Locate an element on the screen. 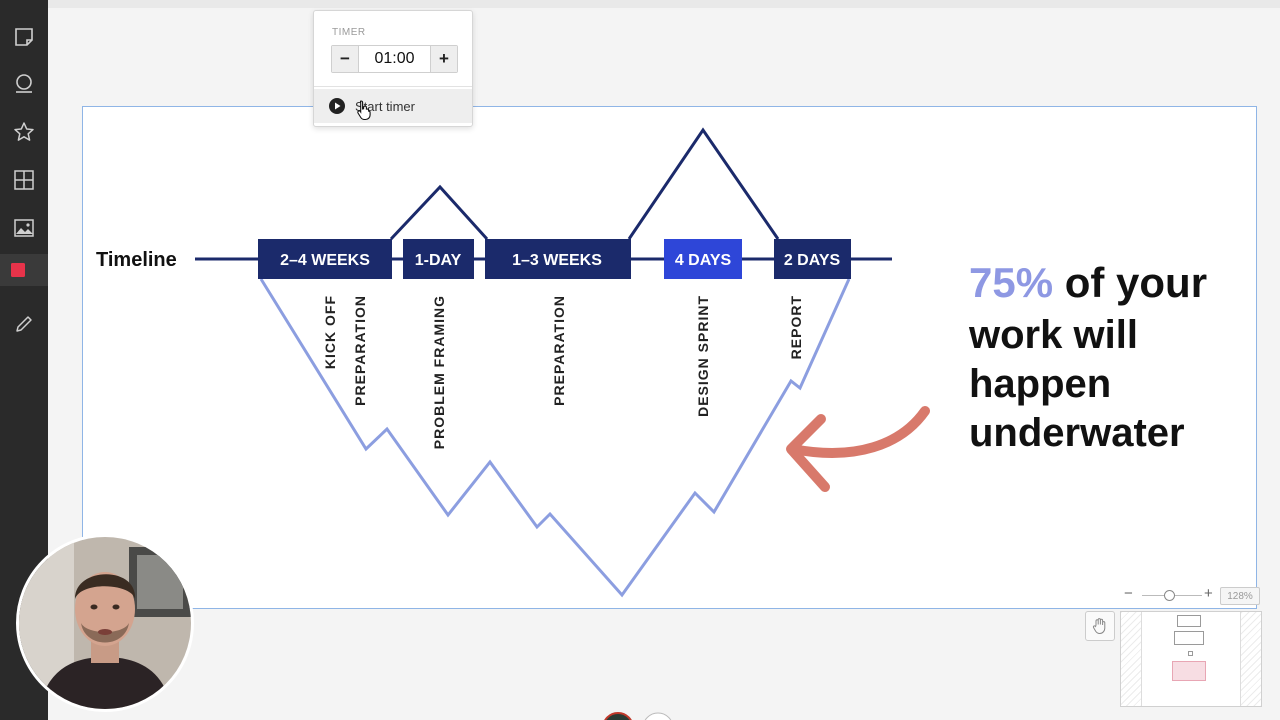  phase-box: 2 DAYS is located at coordinates (812, 259).